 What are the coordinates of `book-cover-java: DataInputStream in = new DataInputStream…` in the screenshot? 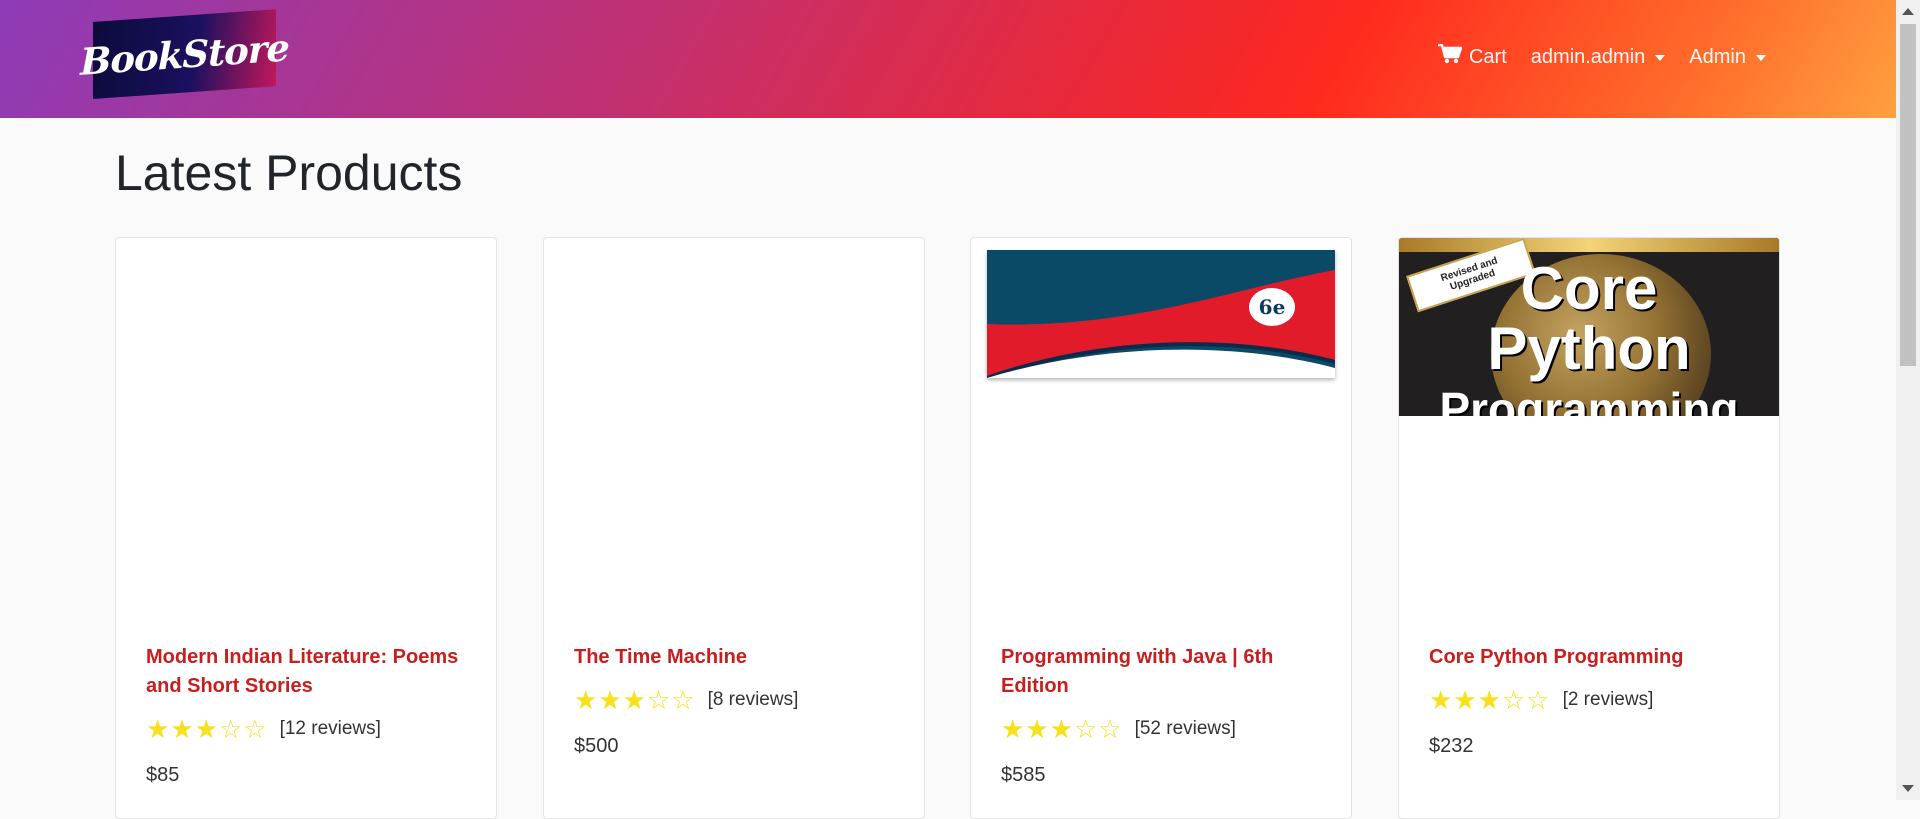 It's located at (1161, 314).